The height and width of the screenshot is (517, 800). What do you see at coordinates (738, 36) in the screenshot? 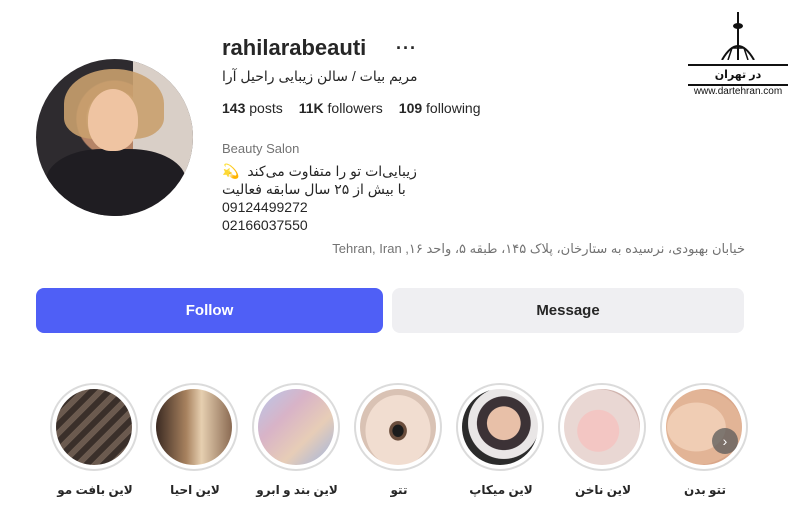
I see `milad-tower-icon` at bounding box center [738, 36].